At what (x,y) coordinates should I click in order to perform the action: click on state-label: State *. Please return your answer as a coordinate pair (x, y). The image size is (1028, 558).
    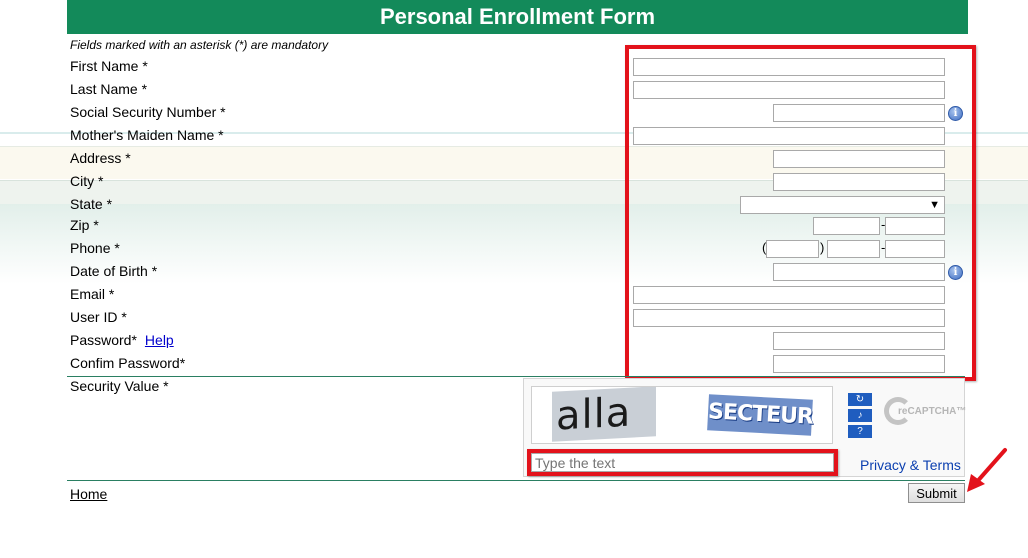
    Looking at the image, I should click on (91, 204).